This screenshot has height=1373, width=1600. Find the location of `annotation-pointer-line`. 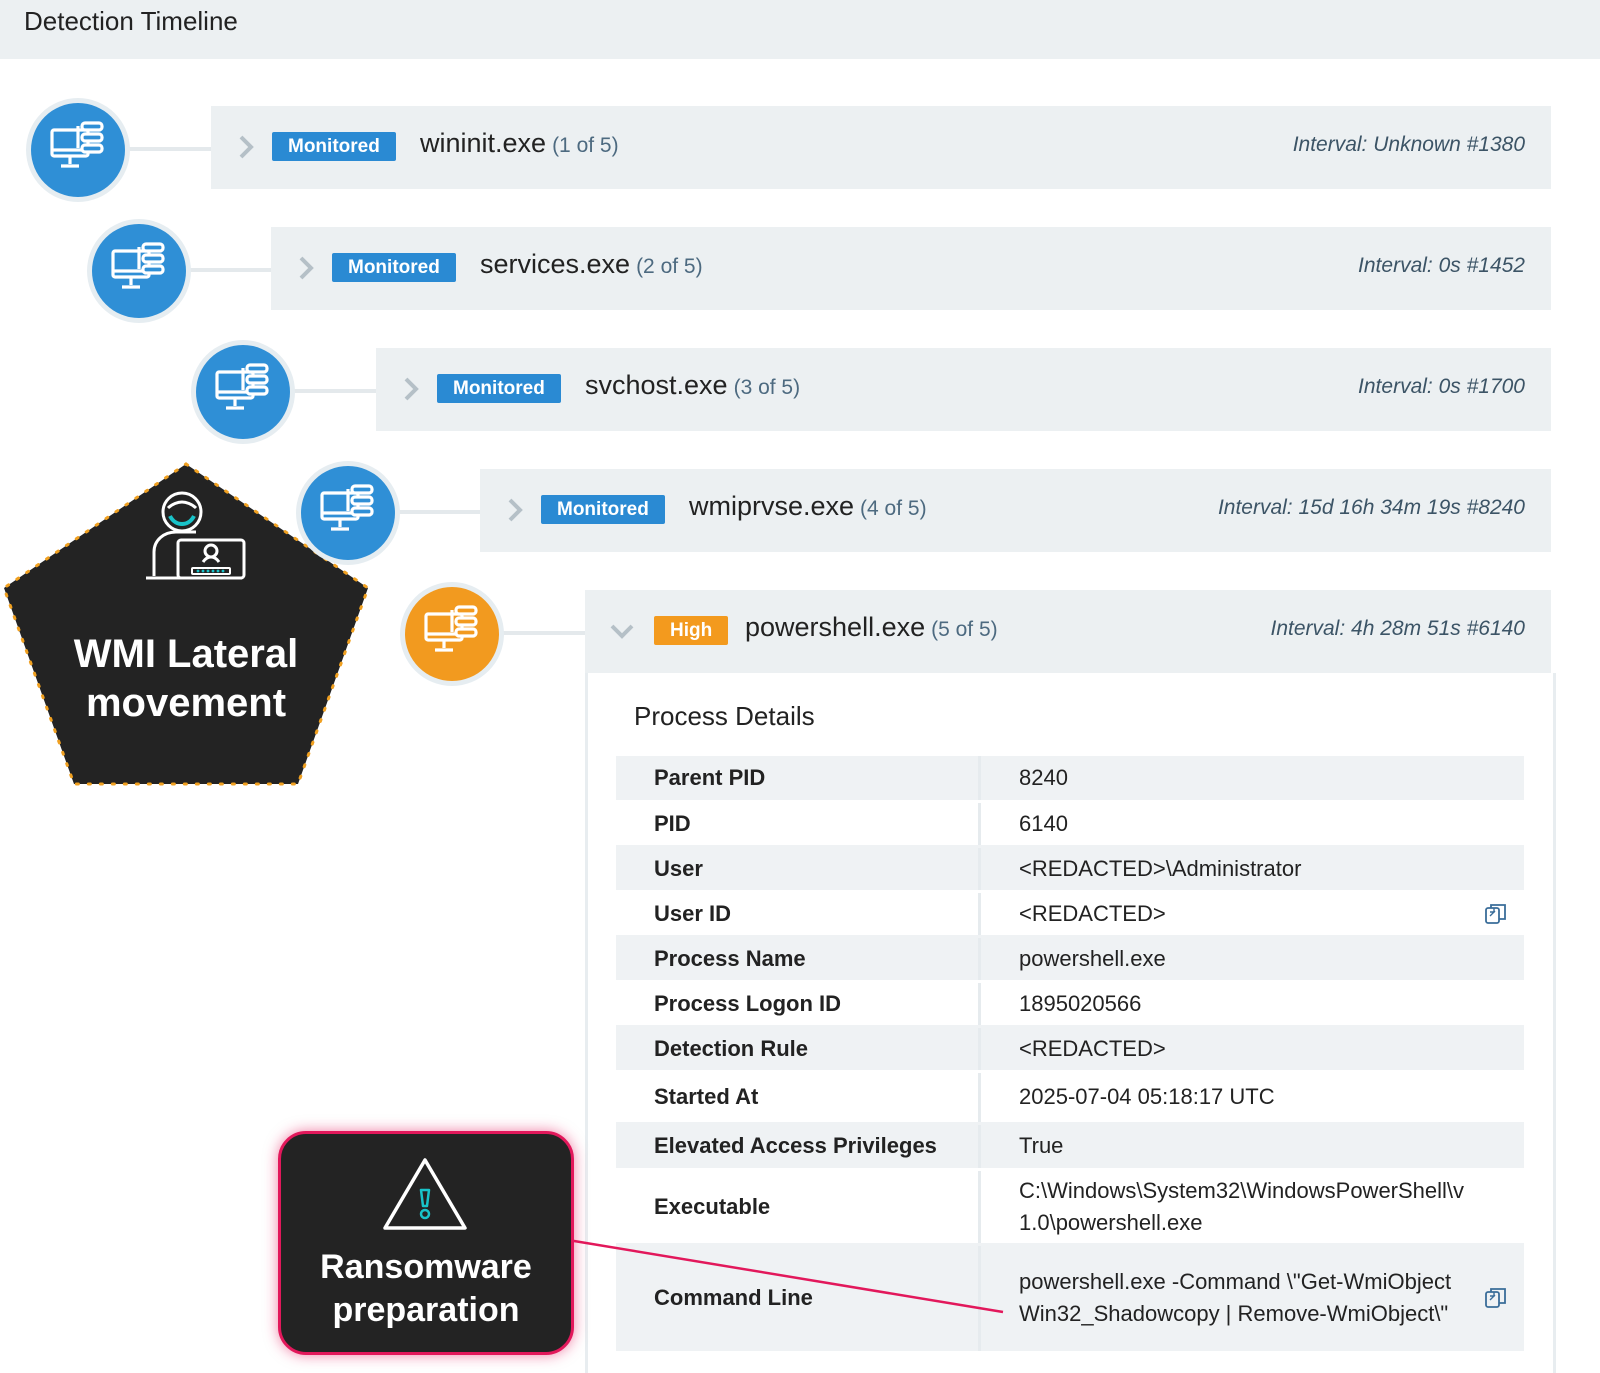

annotation-pointer-line is located at coordinates (785, 1276).